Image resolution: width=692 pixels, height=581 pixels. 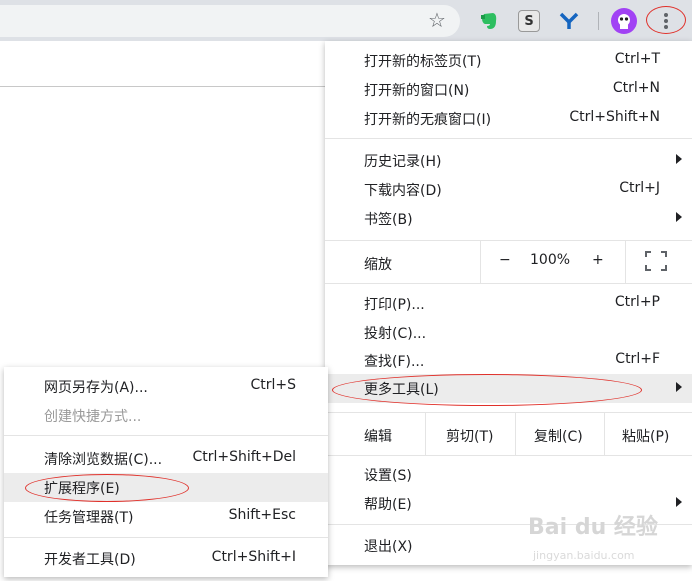 I want to click on menu-item-find: 查找(F)... Ctrl+F, so click(x=508, y=360).